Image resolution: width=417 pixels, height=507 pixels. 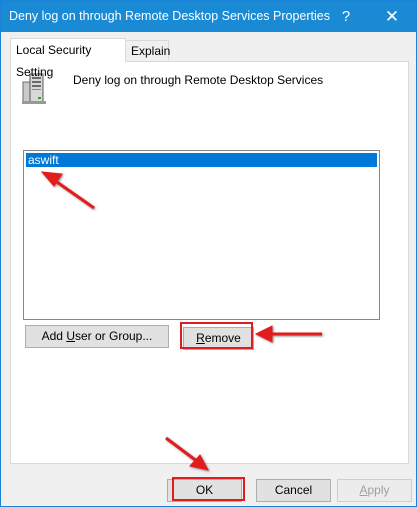 What do you see at coordinates (68, 58) in the screenshot?
I see `tab-local-security-setting: Local Security Setting` at bounding box center [68, 58].